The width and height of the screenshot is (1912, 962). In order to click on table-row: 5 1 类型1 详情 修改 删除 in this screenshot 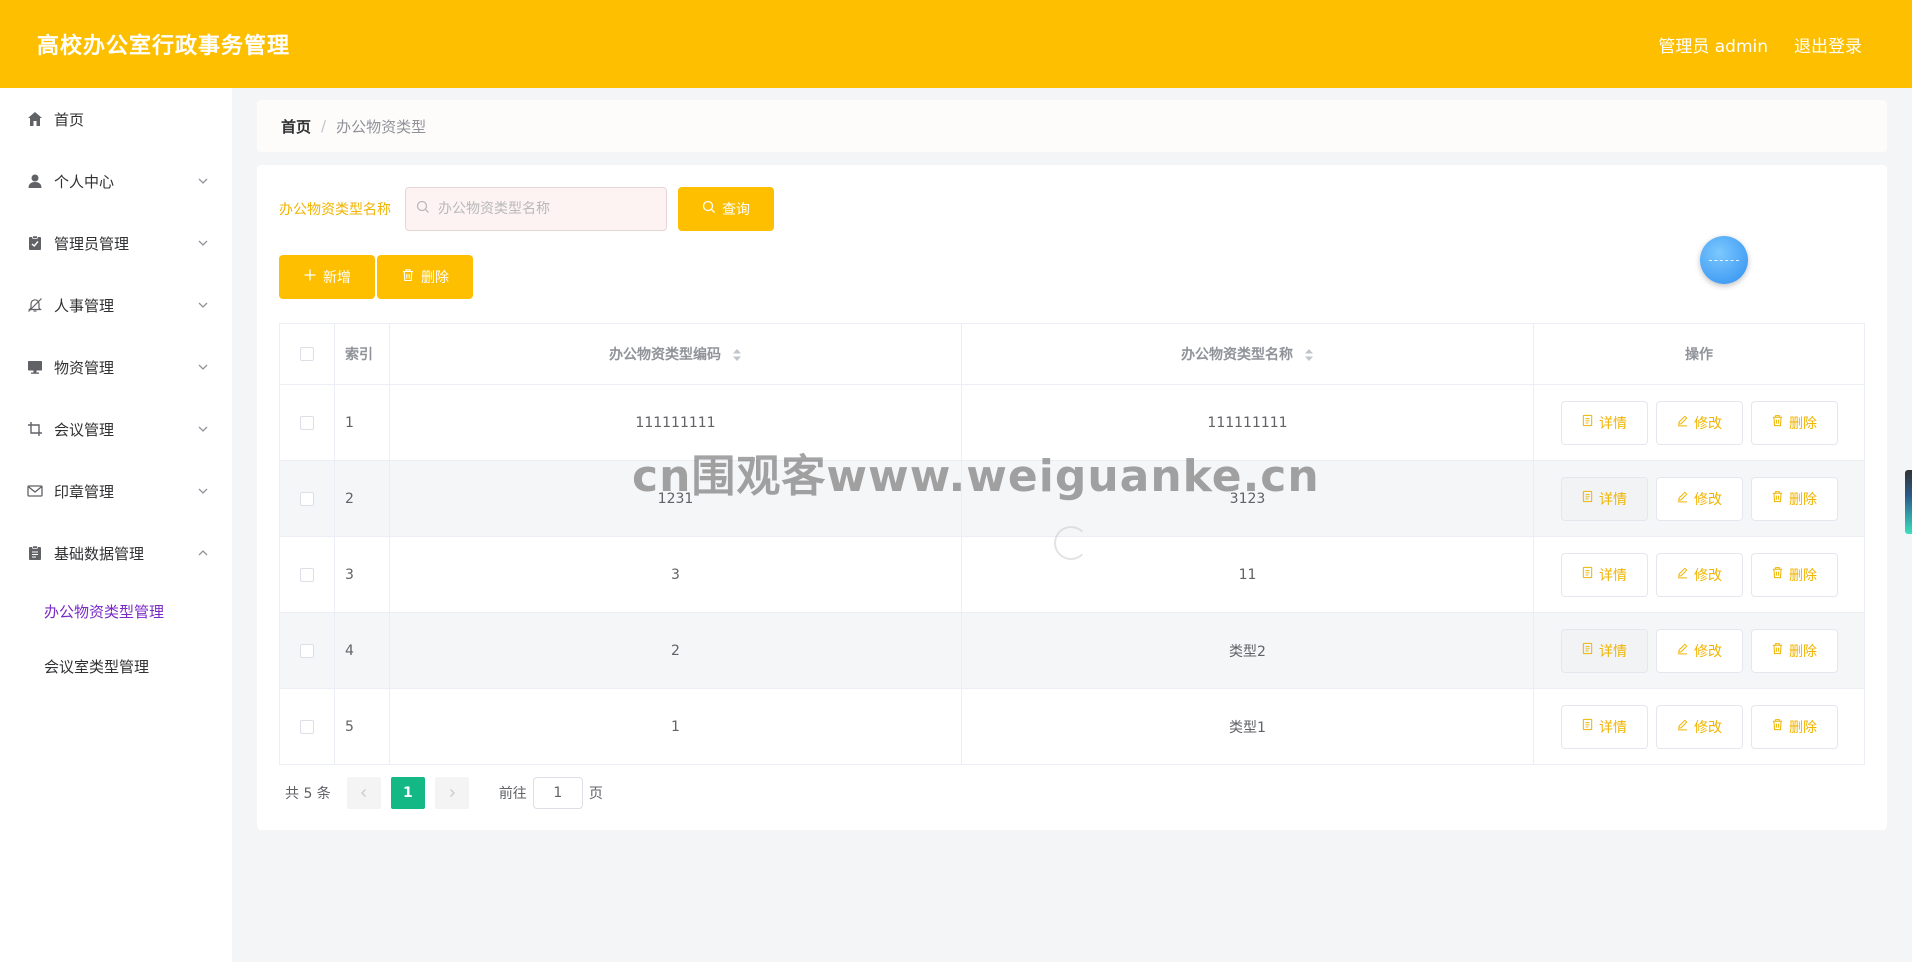, I will do `click(1072, 726)`.